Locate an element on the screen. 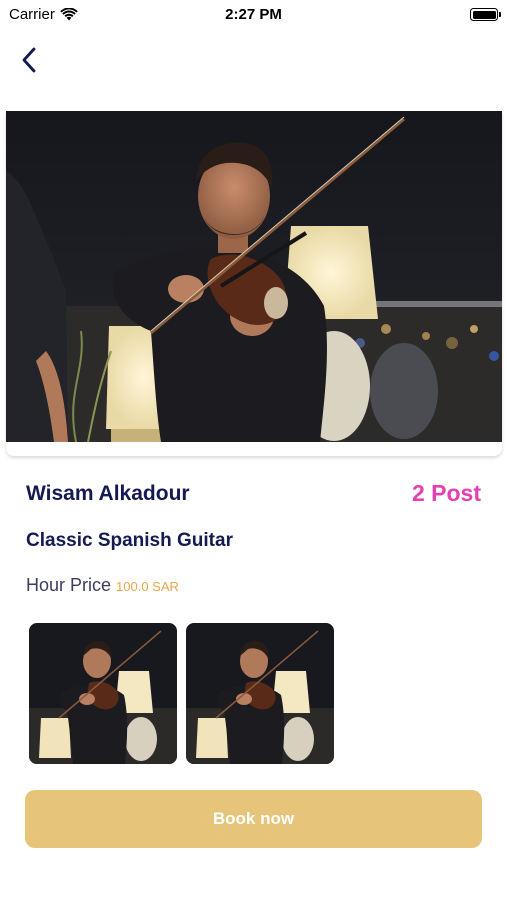 The width and height of the screenshot is (507, 900). chevron-left-icon is located at coordinates (29, 60).